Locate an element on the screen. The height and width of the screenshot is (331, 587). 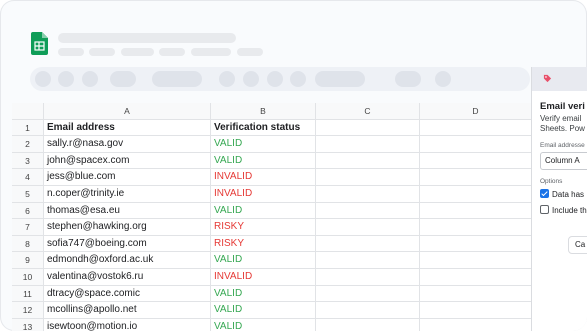
email-cell: jess@blue.com is located at coordinates (127, 177).